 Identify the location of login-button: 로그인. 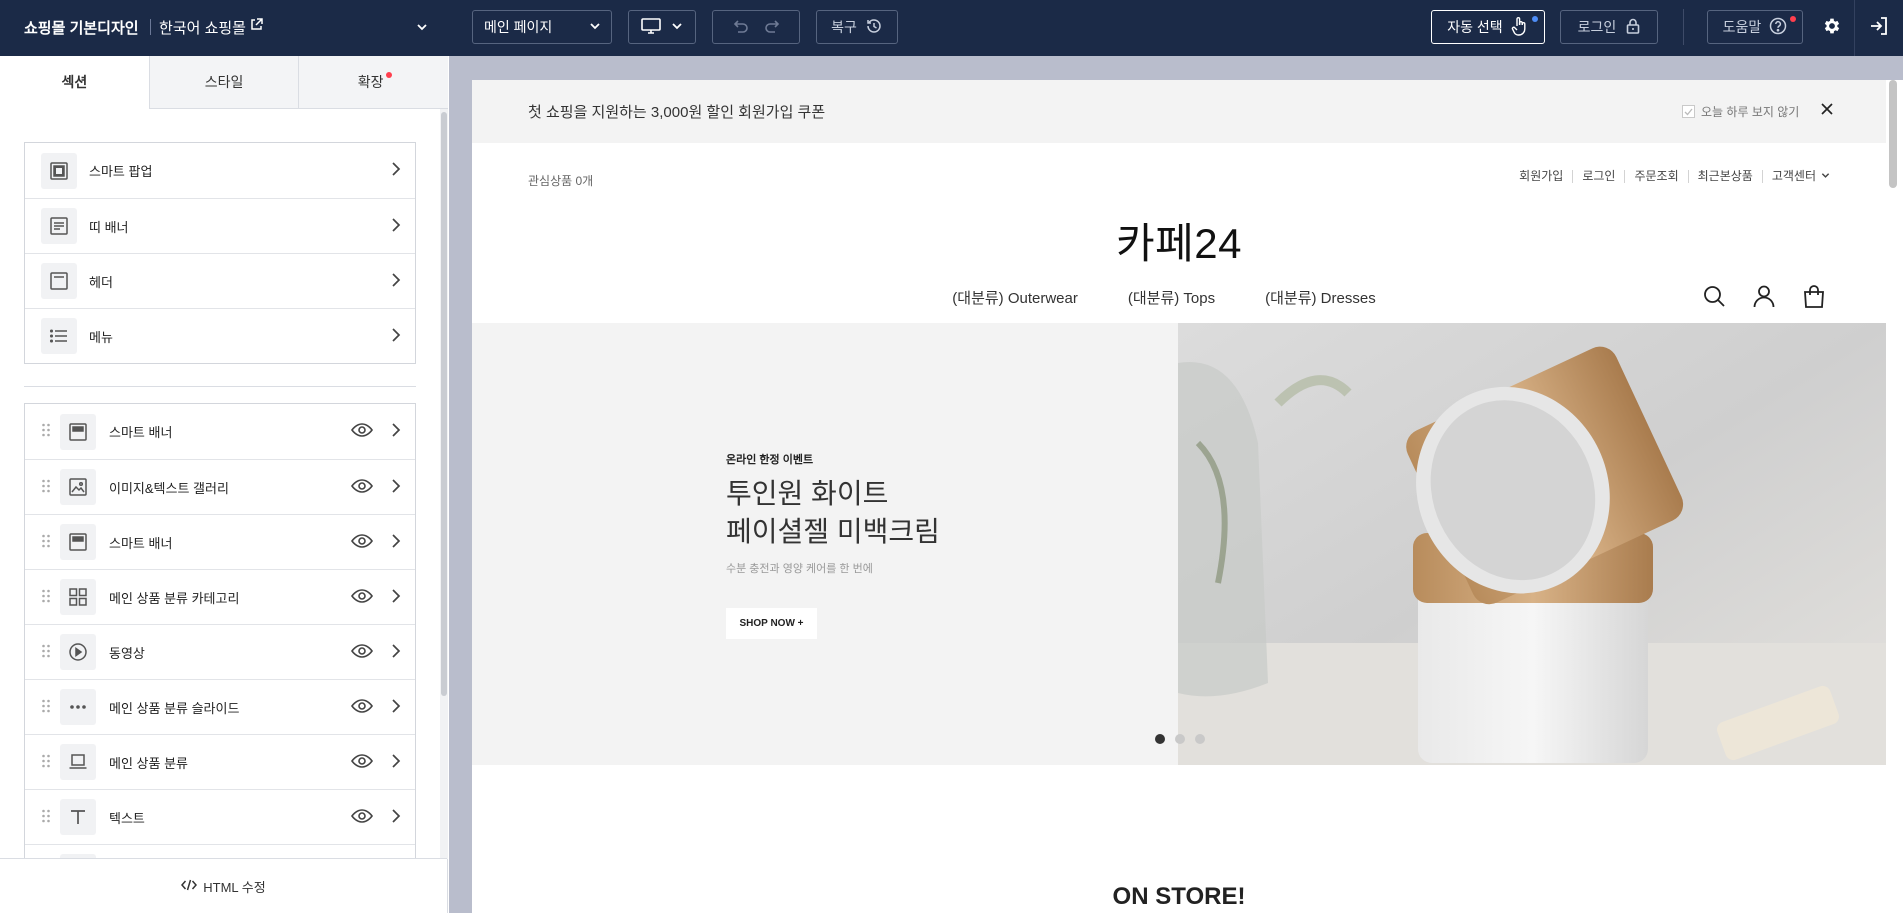
(1609, 27).